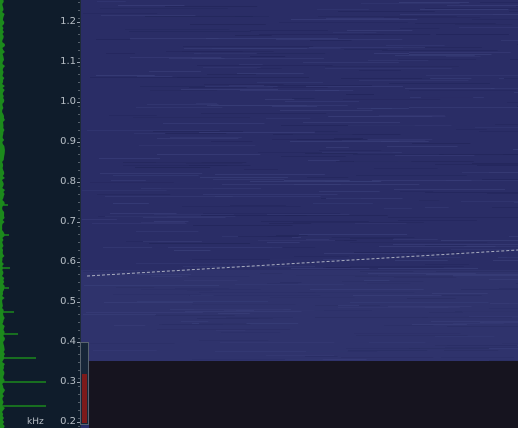 This screenshot has height=428, width=518. What do you see at coordinates (68, 141) in the screenshot?
I see `axis-tick-label: 0.9` at bounding box center [68, 141].